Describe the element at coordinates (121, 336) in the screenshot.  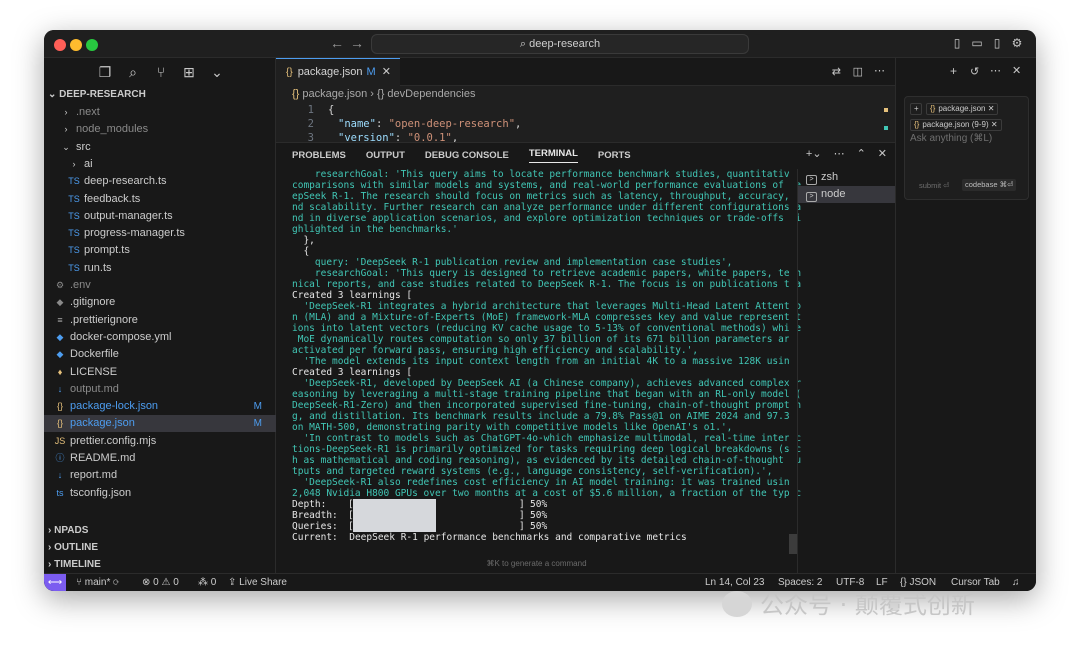
I see `file-tree-label: docker-compose.yml` at that location.